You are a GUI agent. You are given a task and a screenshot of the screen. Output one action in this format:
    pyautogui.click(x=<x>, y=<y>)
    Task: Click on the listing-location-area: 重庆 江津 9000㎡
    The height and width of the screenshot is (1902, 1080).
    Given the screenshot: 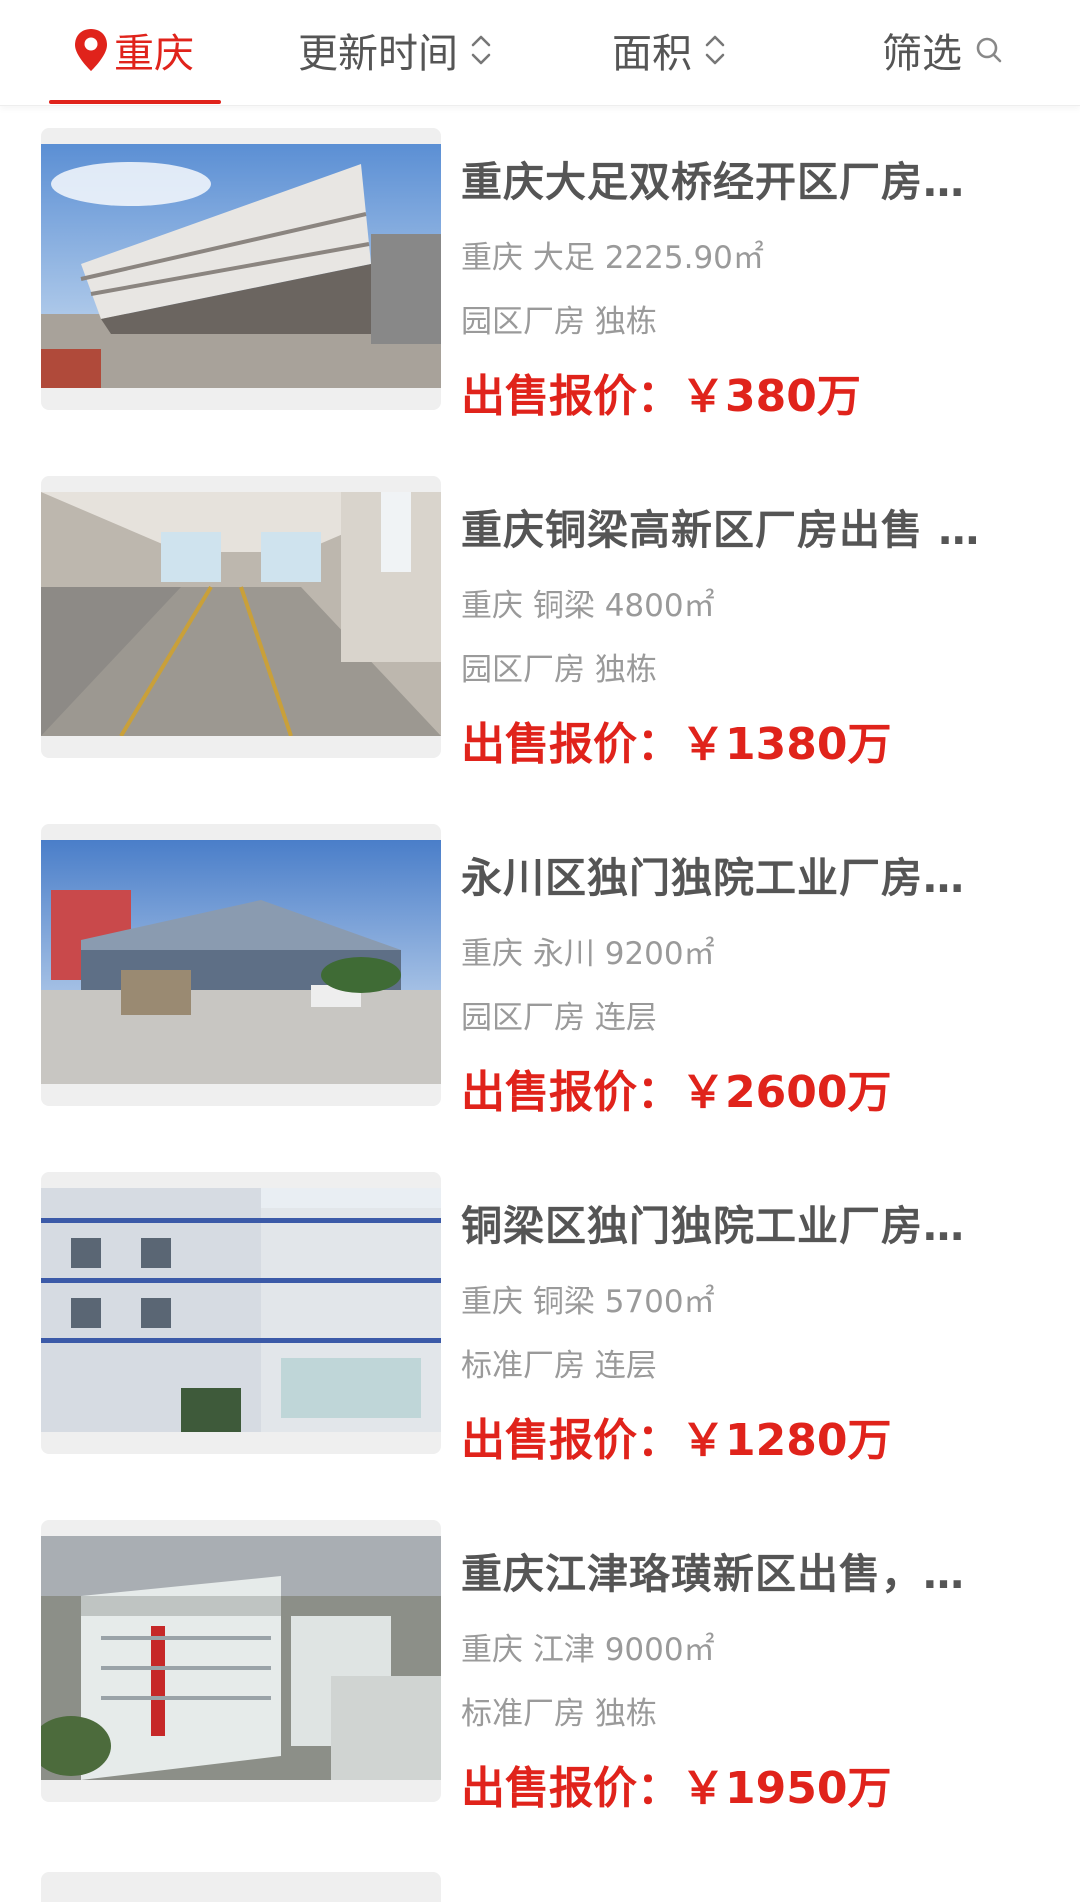 What is the action you would take?
    pyautogui.click(x=588, y=1650)
    